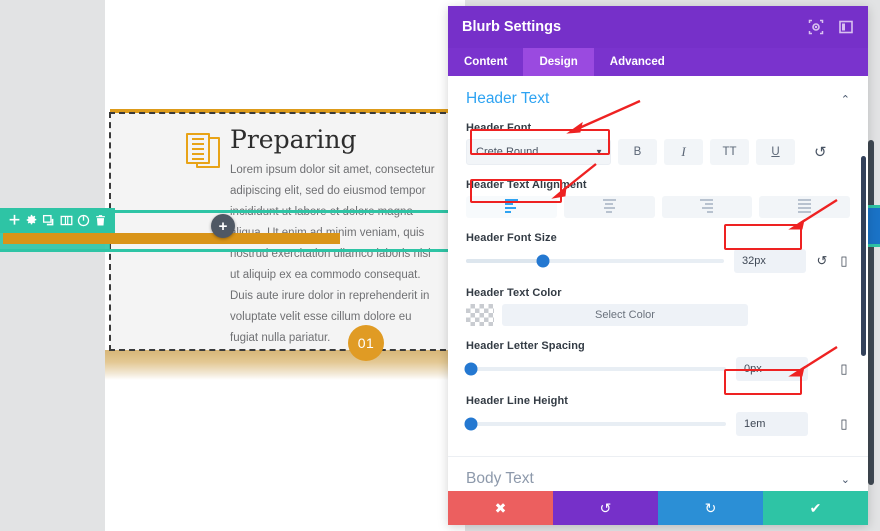  Describe the element at coordinates (683, 152) in the screenshot. I see `italic-button: I` at that location.